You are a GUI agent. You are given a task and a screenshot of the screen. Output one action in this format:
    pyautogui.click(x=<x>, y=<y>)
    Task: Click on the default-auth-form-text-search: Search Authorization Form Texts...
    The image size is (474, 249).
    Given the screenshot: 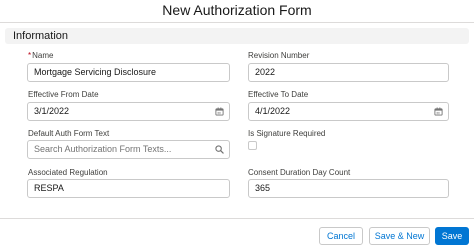 What is the action you would take?
    pyautogui.click(x=128, y=149)
    